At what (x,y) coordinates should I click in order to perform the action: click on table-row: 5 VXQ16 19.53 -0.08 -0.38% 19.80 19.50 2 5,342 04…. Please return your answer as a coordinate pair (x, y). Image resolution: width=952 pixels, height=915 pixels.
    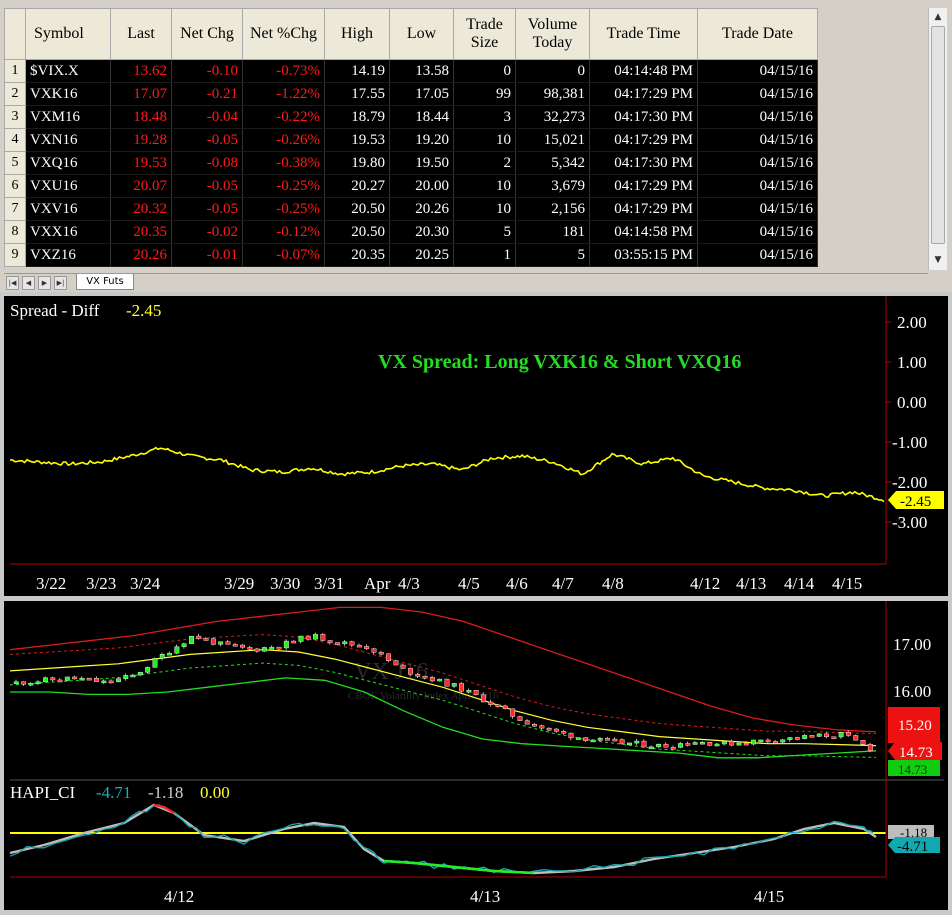
    Looking at the image, I should click on (411, 163).